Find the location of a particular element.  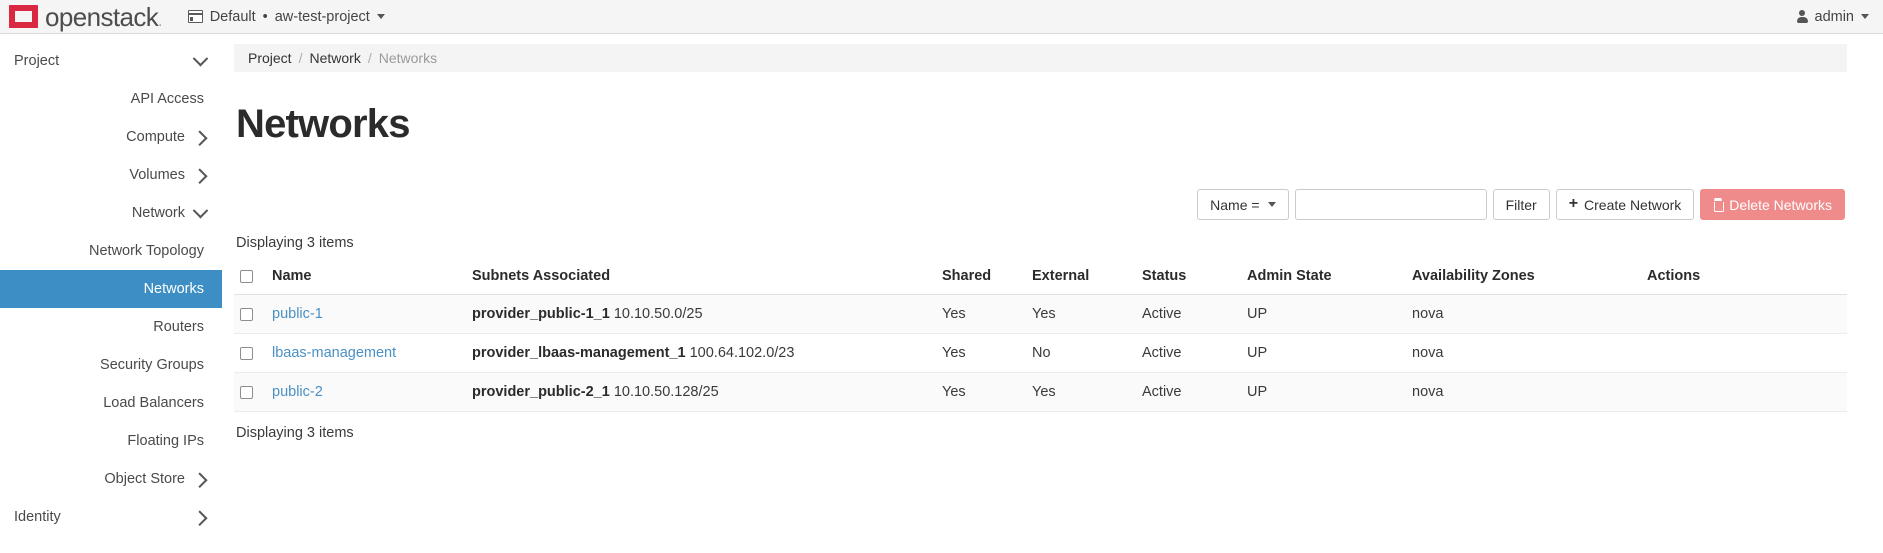

plus-icon: + is located at coordinates (1573, 203).